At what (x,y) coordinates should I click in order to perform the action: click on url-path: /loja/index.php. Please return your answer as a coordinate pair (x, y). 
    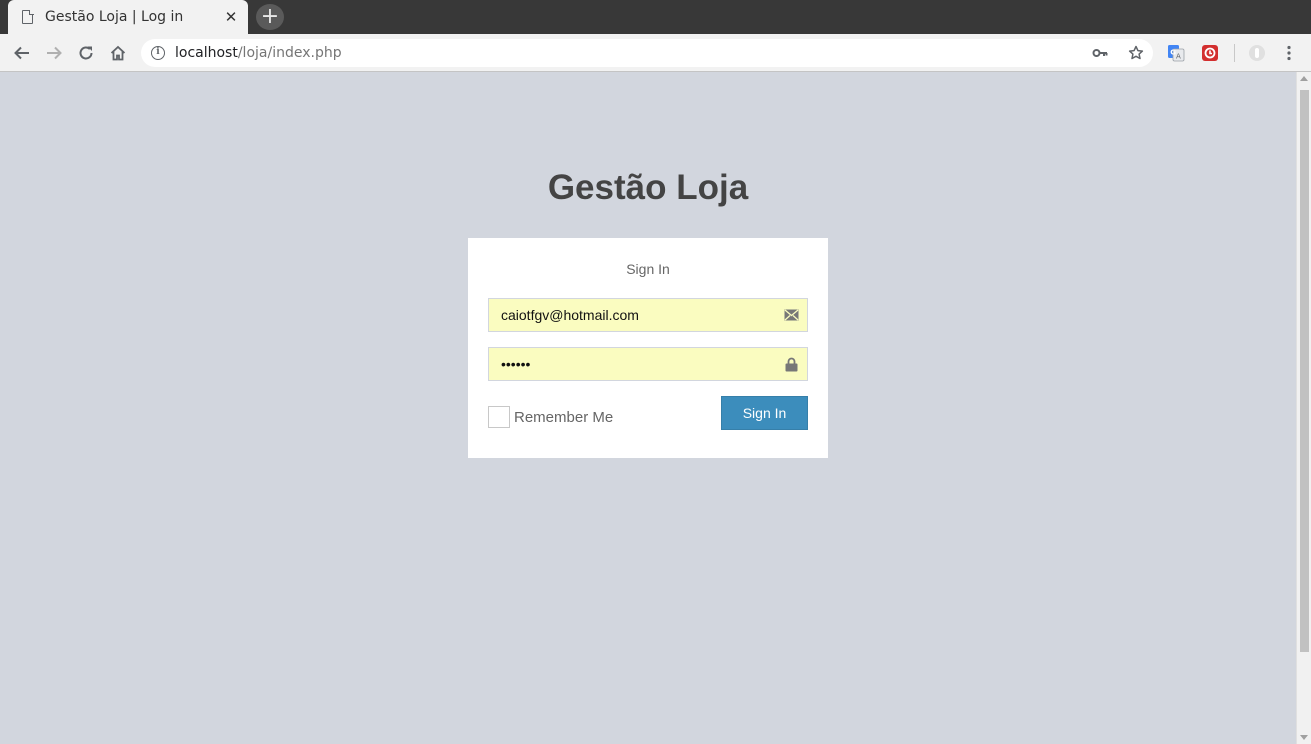
    Looking at the image, I should click on (289, 53).